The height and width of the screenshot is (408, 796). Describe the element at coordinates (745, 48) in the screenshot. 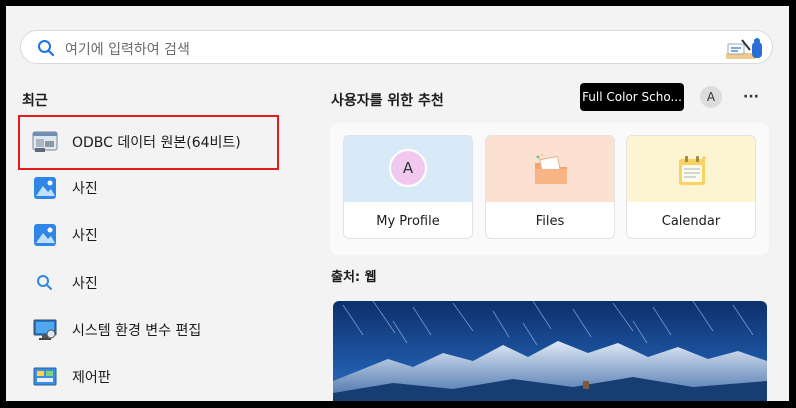

I see `search-highlight-icon` at that location.